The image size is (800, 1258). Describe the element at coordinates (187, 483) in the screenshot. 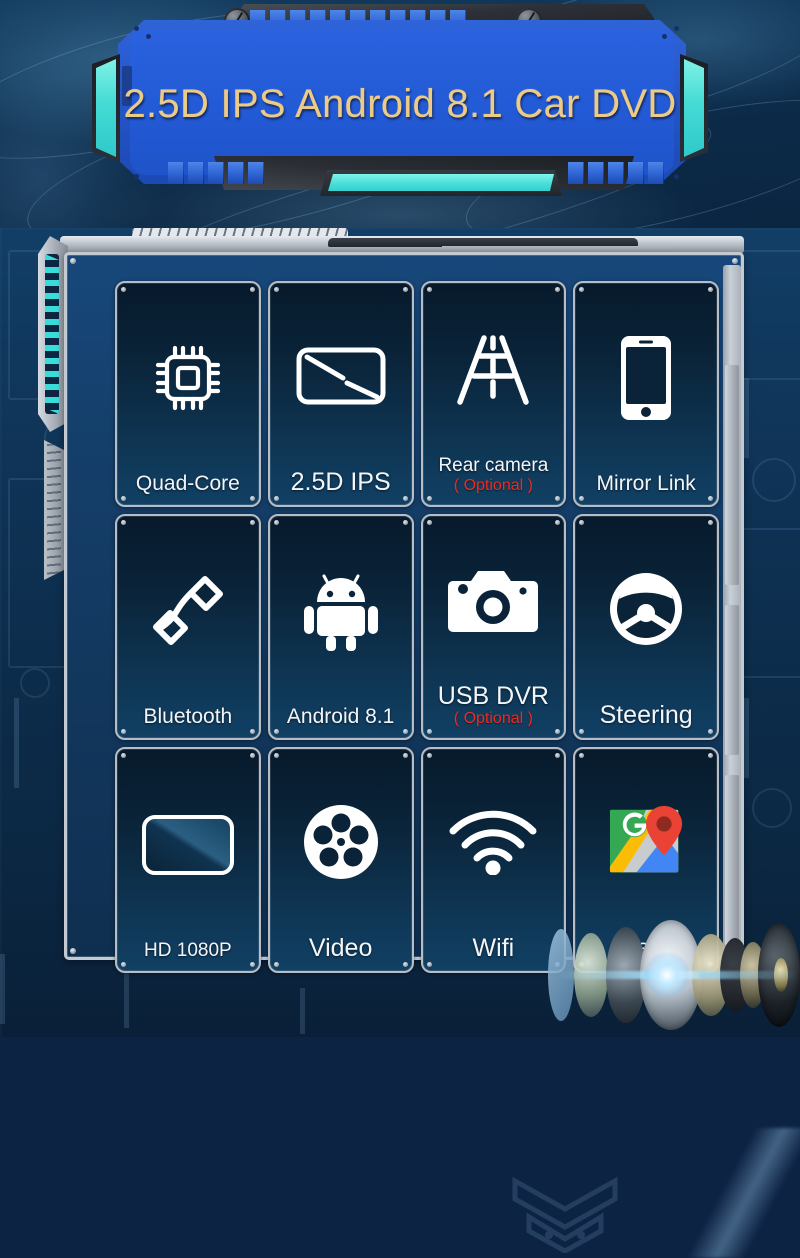

I see `feature-label: Quad-Core` at that location.